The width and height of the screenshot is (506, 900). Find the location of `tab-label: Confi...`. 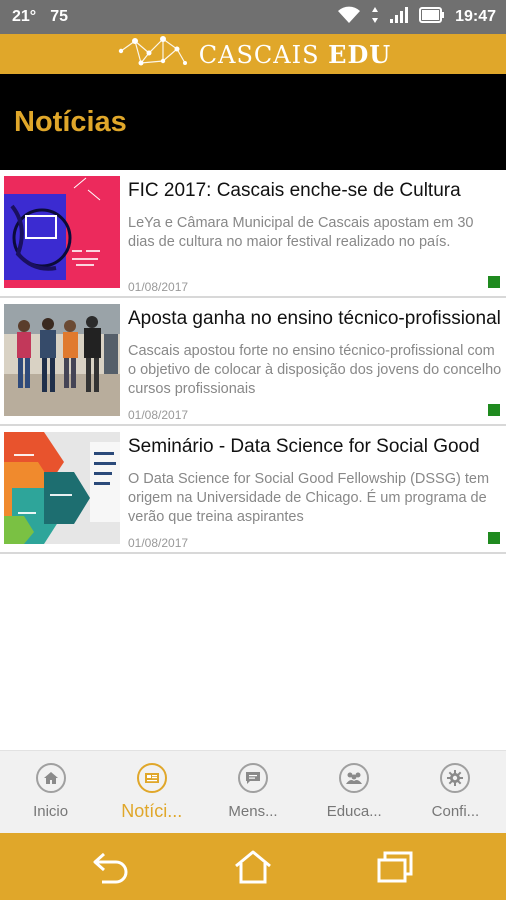

tab-label: Confi... is located at coordinates (455, 811).